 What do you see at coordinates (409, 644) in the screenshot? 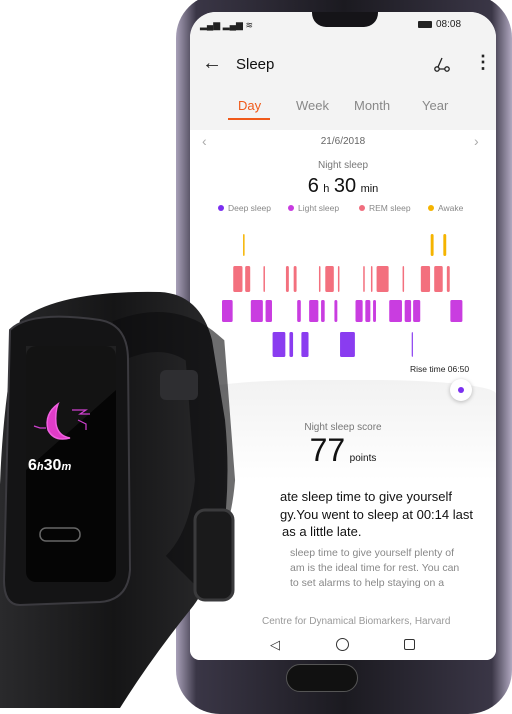
I see `nav-recents-icon` at bounding box center [409, 644].